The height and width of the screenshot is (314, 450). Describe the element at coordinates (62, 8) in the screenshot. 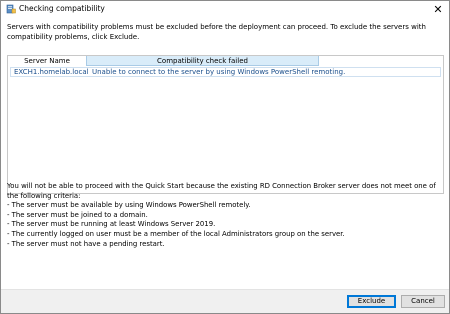

I see `window-title: Checking compatibility` at that location.